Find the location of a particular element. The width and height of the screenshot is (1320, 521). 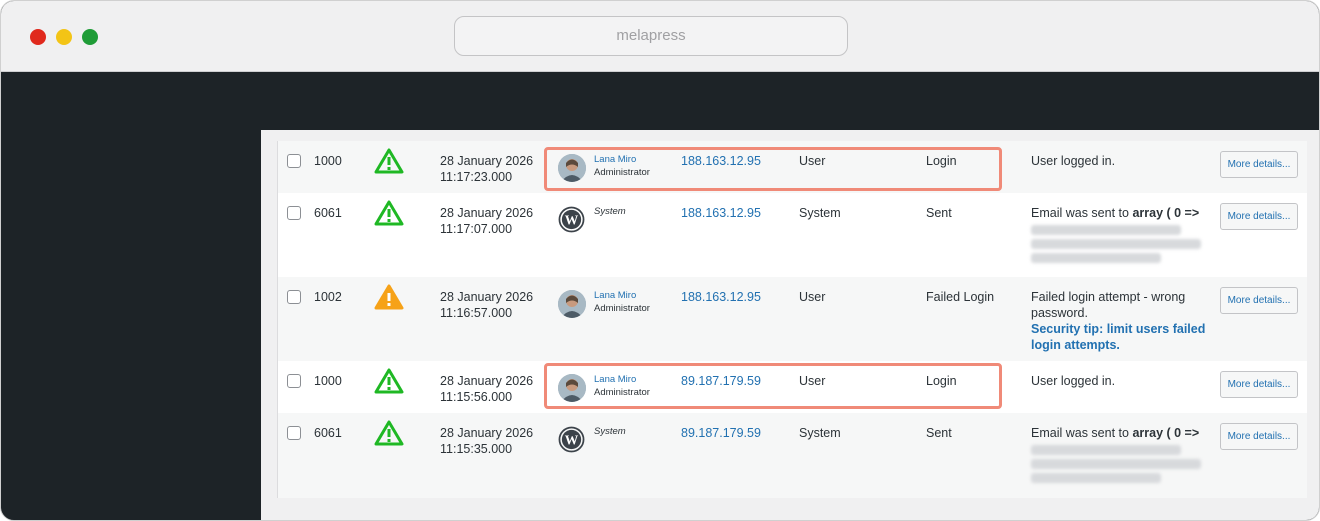

user-name-link: Lana Miro is located at coordinates (622, 295).